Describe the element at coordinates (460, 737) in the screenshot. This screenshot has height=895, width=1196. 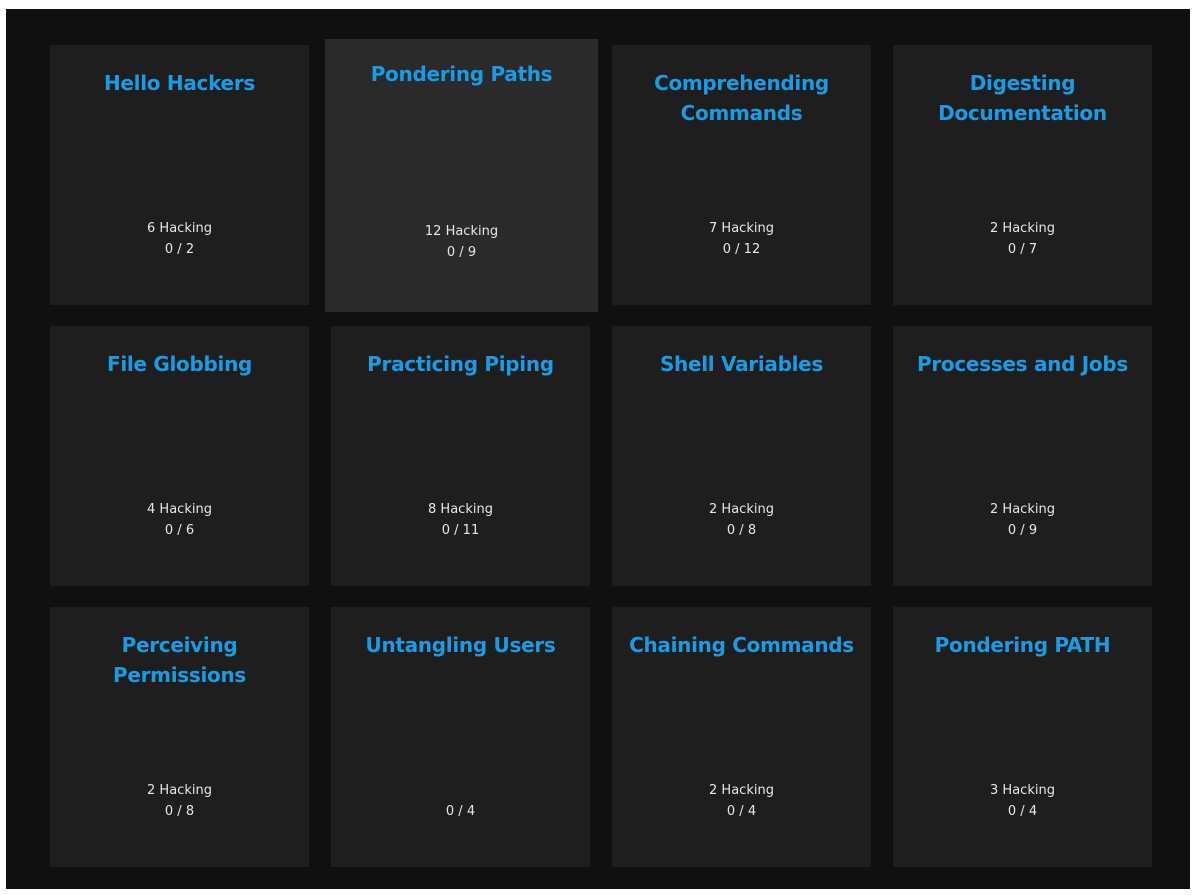
I see `module-card-untangling-users: Untangling Users 0 / 4` at that location.